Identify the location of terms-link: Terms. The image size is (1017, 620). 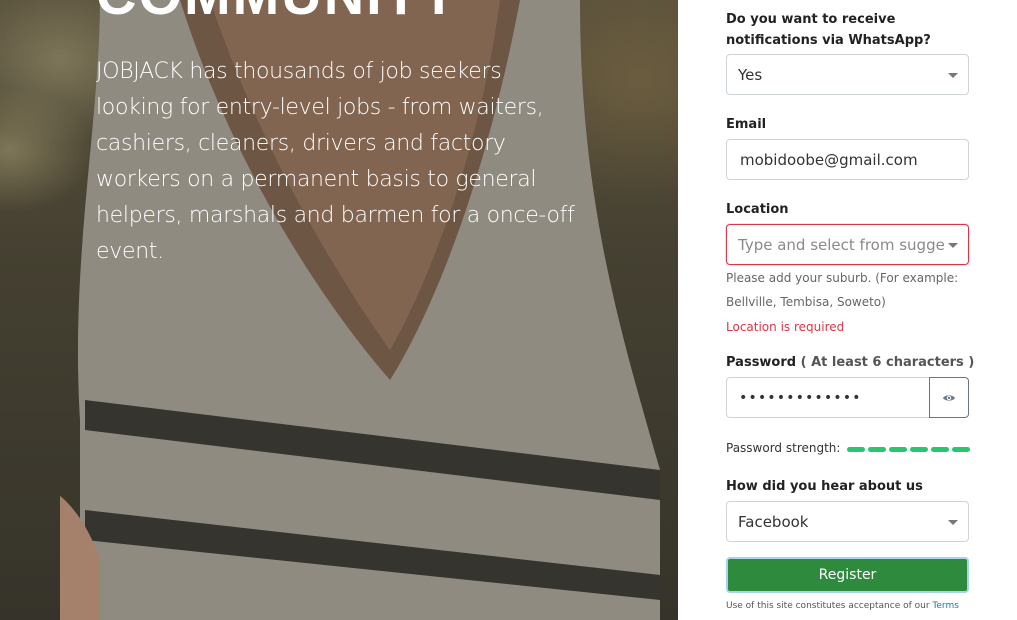
(945, 606).